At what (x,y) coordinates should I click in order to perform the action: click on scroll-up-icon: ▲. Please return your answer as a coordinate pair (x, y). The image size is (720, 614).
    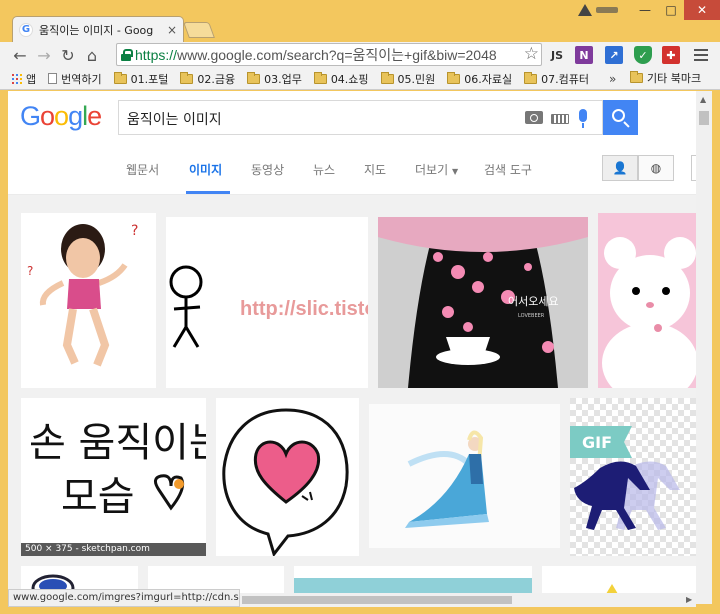
    Looking at the image, I should click on (703, 99).